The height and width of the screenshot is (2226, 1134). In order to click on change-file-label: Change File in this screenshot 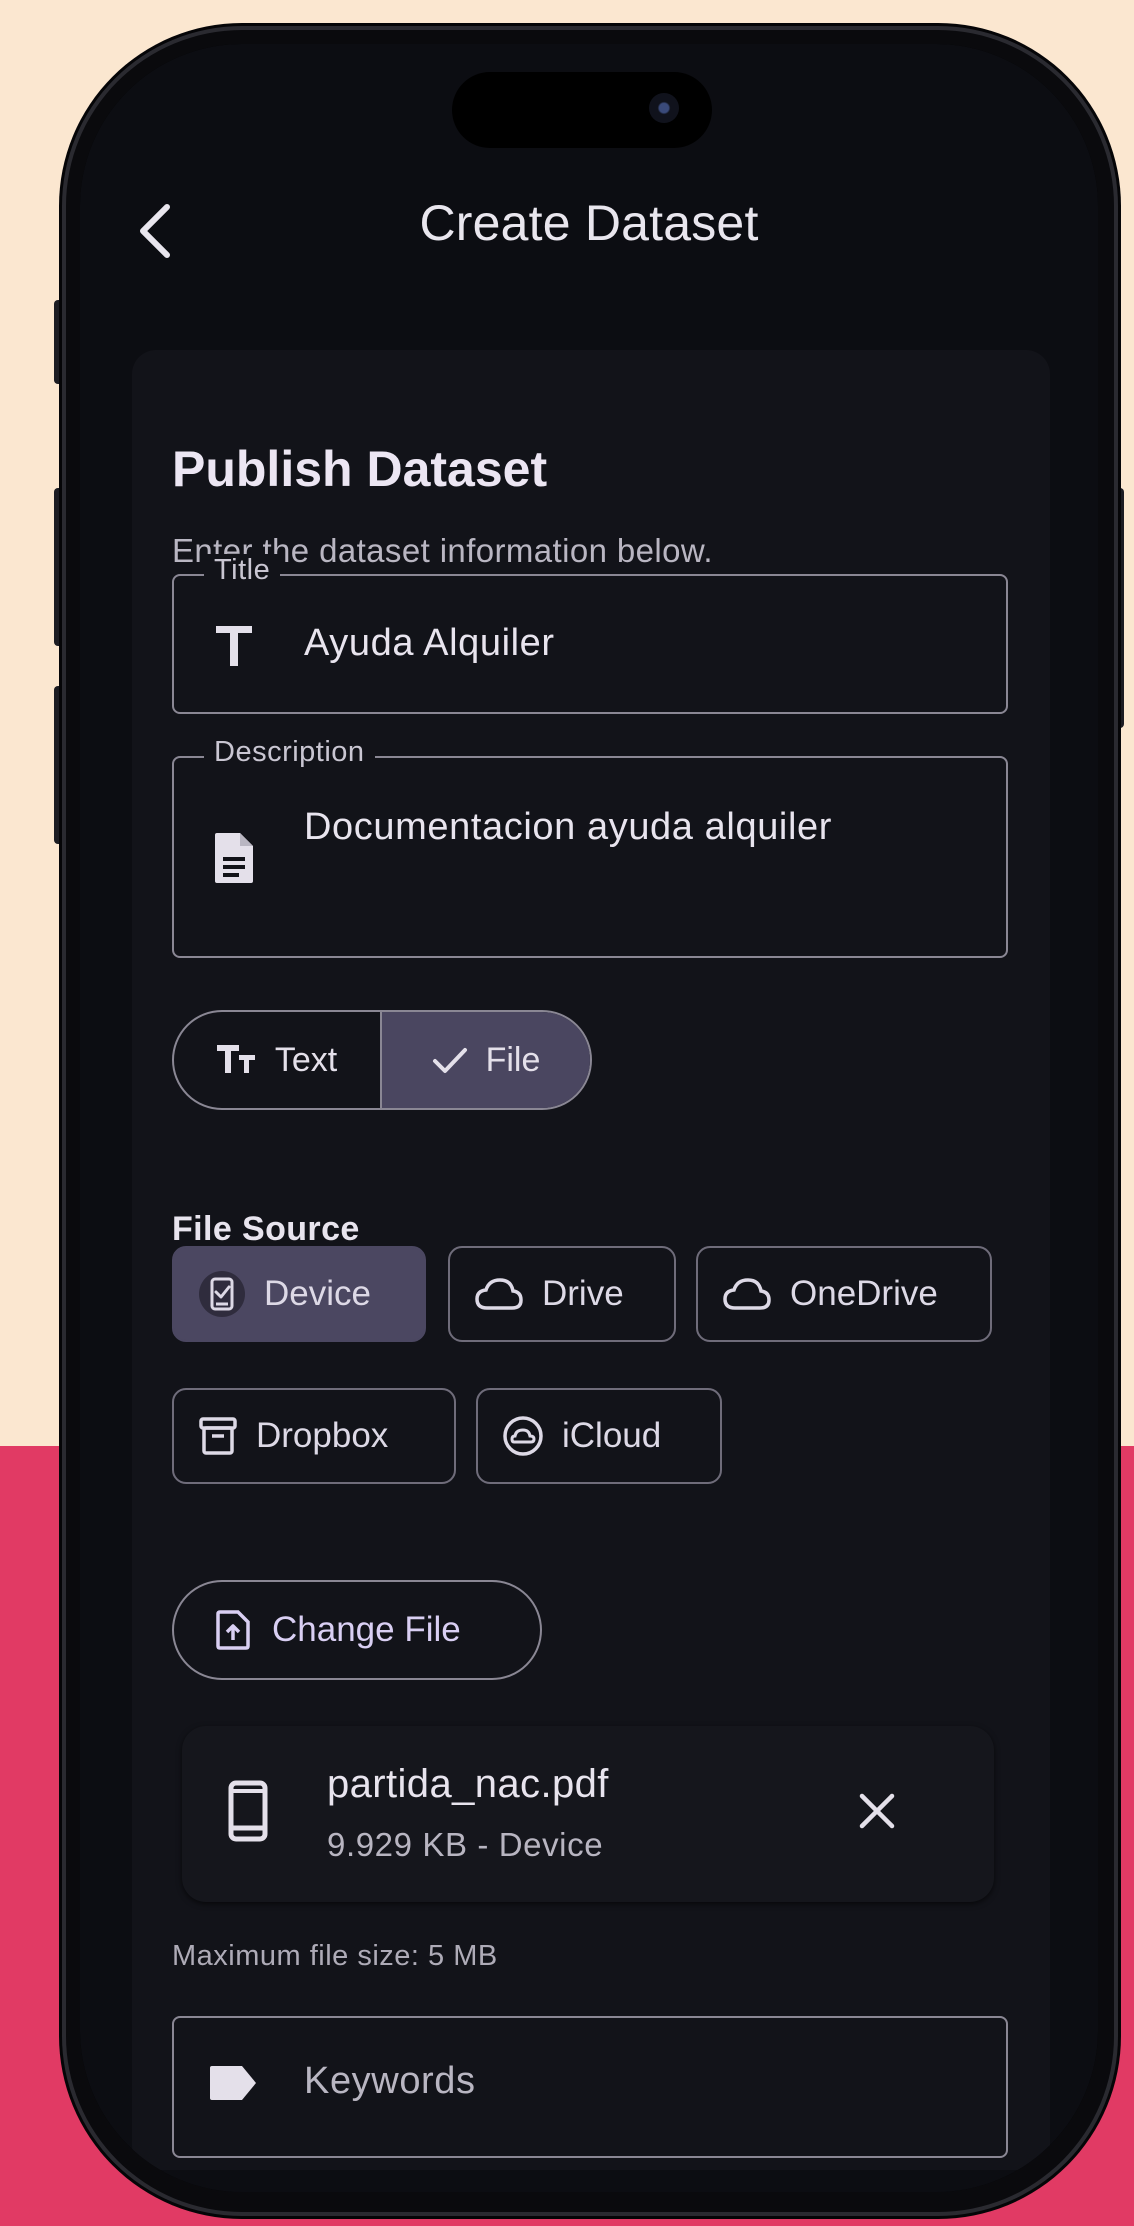, I will do `click(366, 1629)`.